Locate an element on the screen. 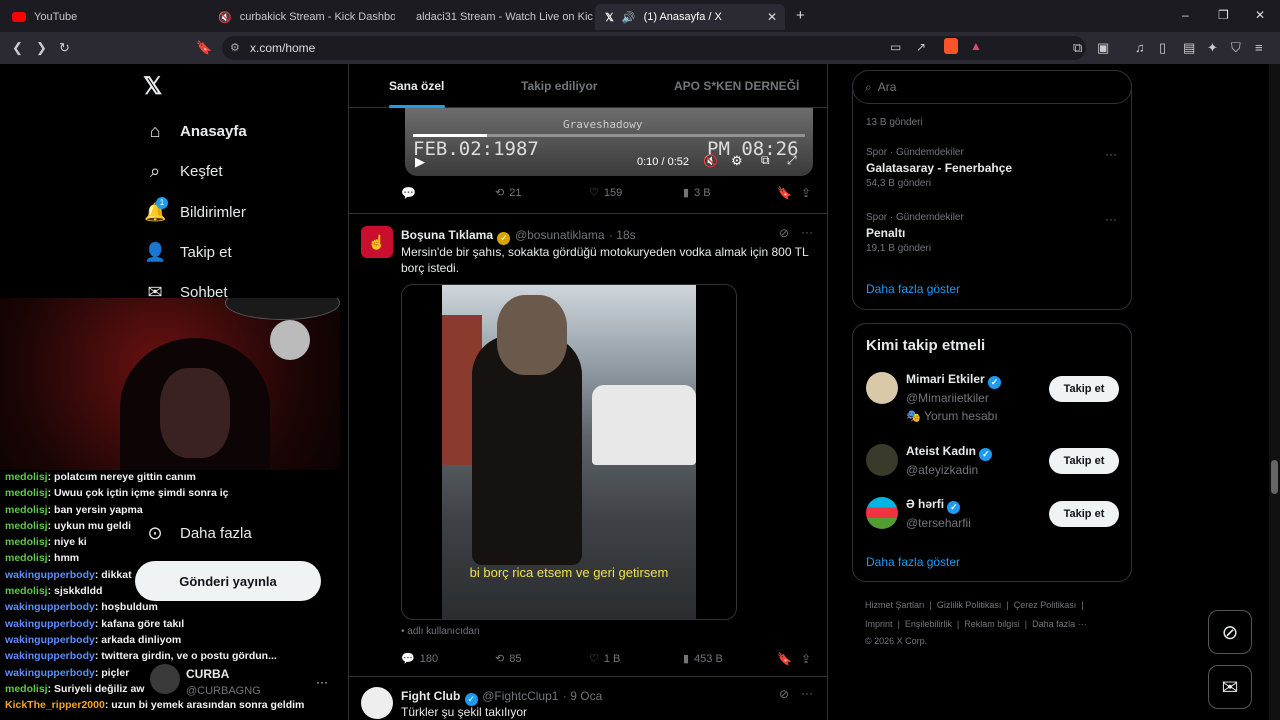 The image size is (1280, 720). tweet-author: Fight Club is located at coordinates (430, 696).